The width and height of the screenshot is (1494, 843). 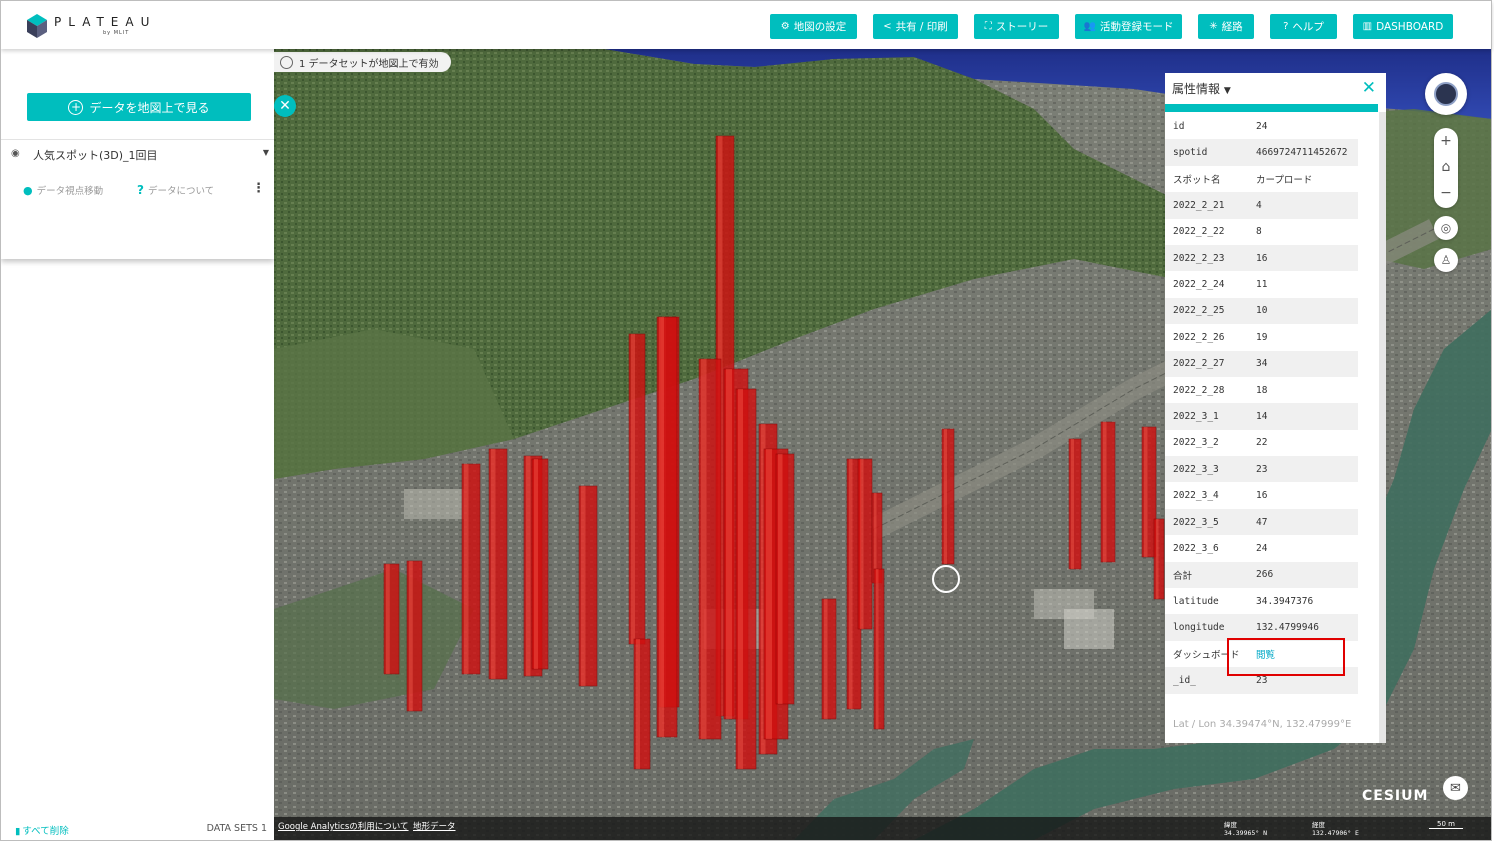 What do you see at coordinates (1128, 26) in the screenshot?
I see `activity-mode-button: 👥 活動登録モード` at bounding box center [1128, 26].